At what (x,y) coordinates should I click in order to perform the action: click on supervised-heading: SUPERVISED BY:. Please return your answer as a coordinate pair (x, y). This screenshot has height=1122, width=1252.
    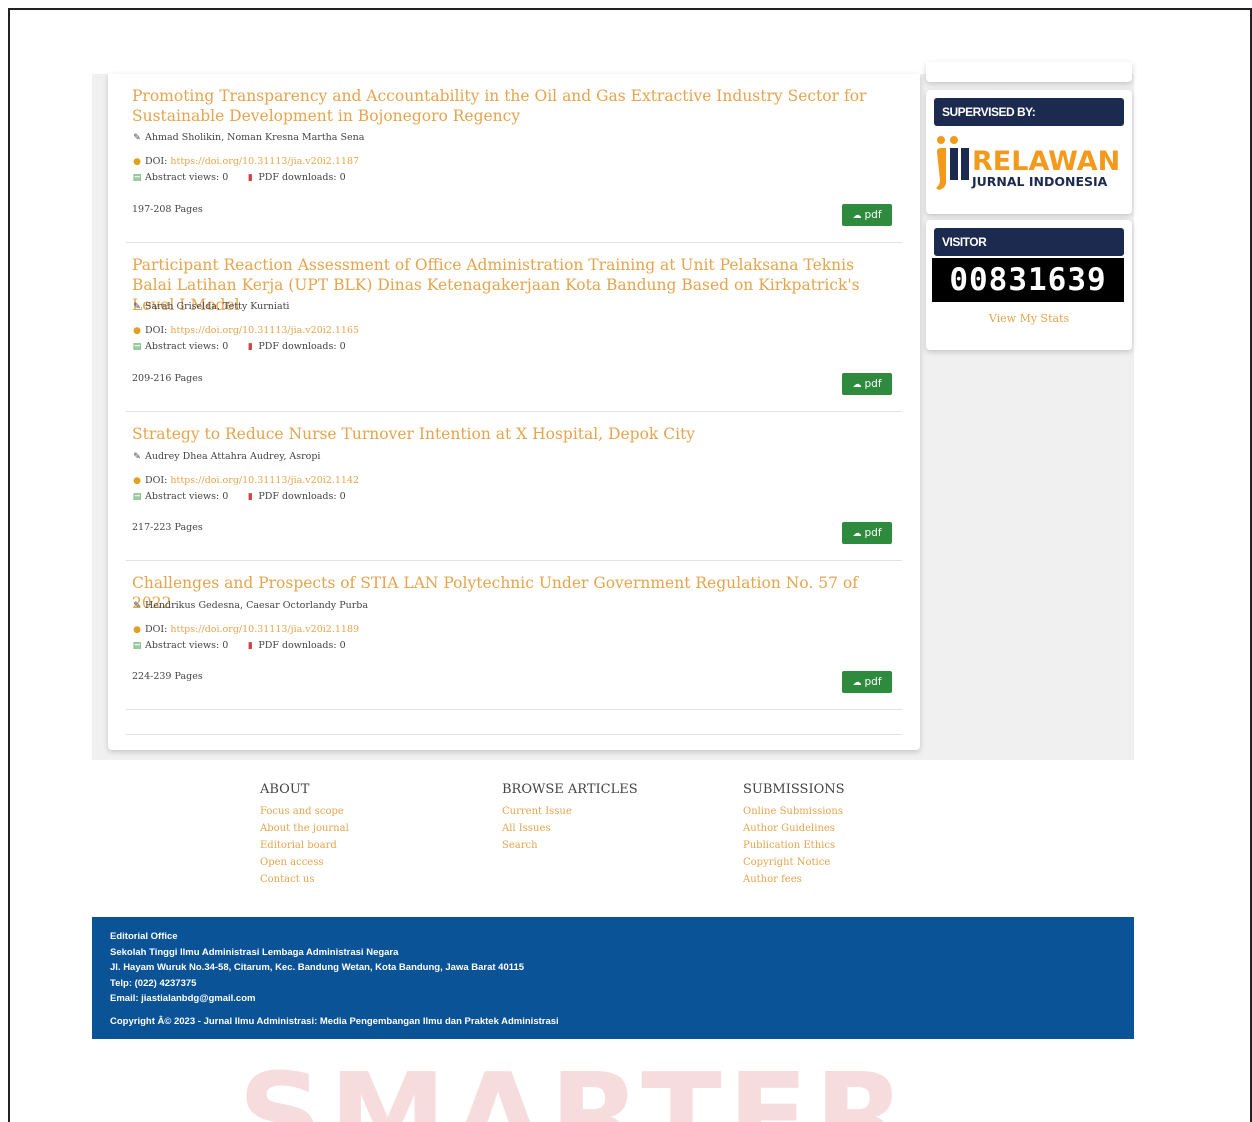
    Looking at the image, I should click on (1029, 112).